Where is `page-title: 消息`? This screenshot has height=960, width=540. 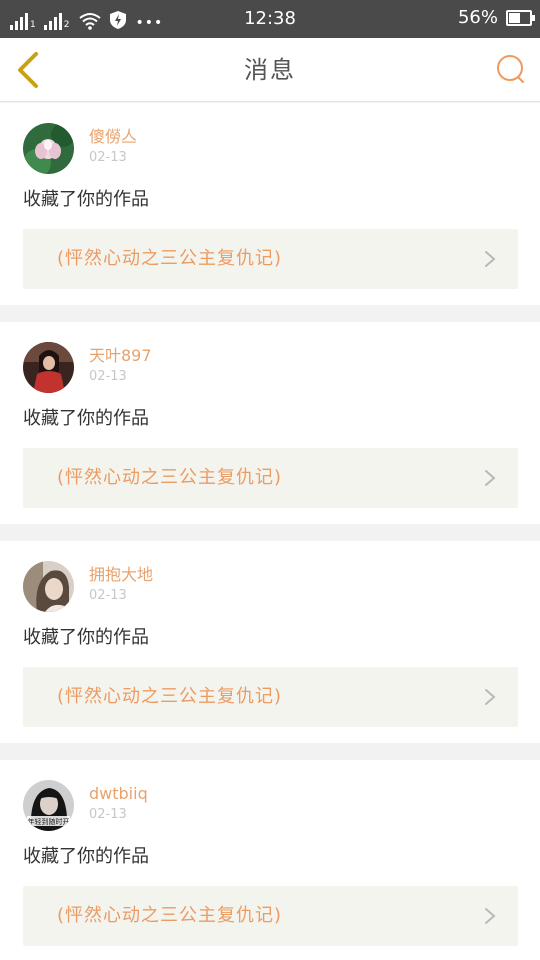 page-title: 消息 is located at coordinates (270, 70).